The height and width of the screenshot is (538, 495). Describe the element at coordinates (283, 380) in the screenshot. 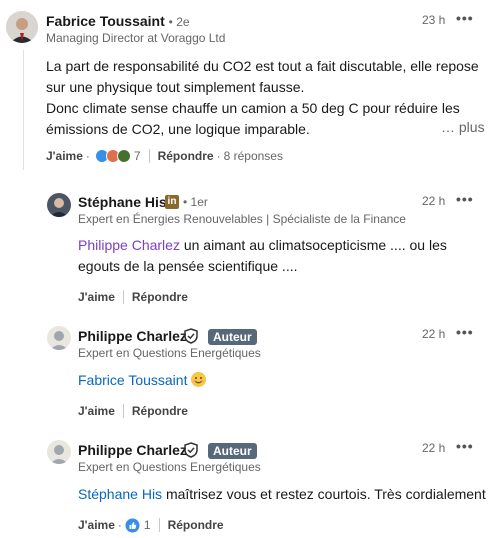

I see `reply-text: Fabrice Toussaint` at that location.